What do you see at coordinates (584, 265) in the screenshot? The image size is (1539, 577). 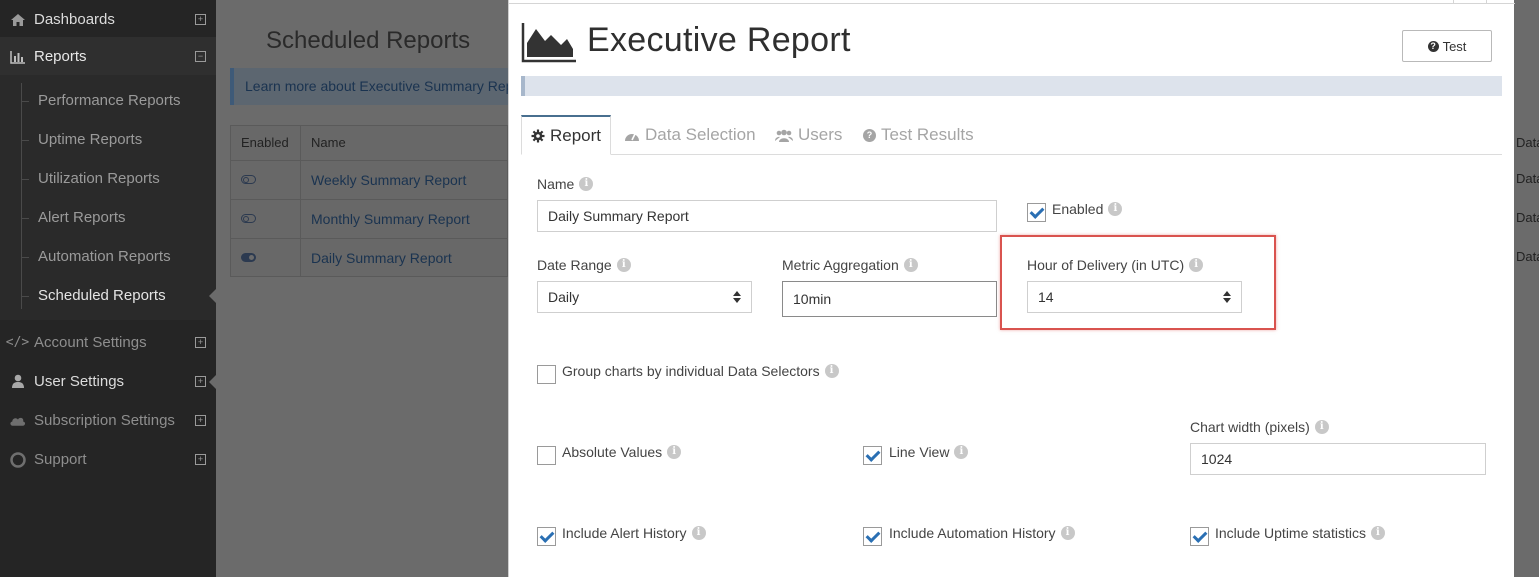 I see `date-range-label: Date Range i` at bounding box center [584, 265].